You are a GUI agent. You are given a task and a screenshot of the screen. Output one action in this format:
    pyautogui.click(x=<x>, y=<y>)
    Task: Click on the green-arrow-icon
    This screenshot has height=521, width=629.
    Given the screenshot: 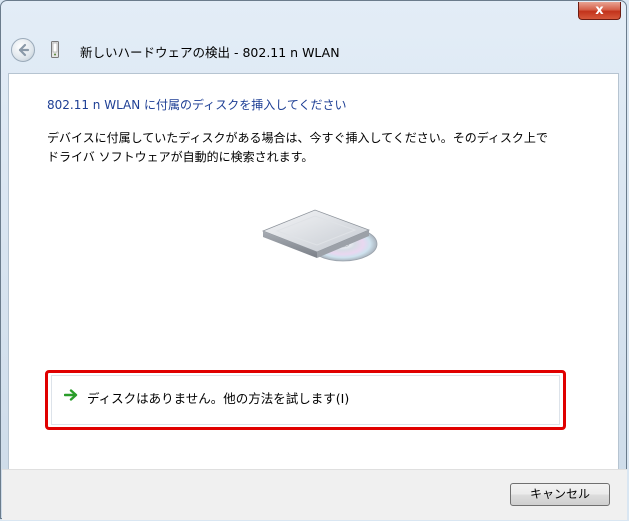 What is the action you would take?
    pyautogui.click(x=71, y=395)
    